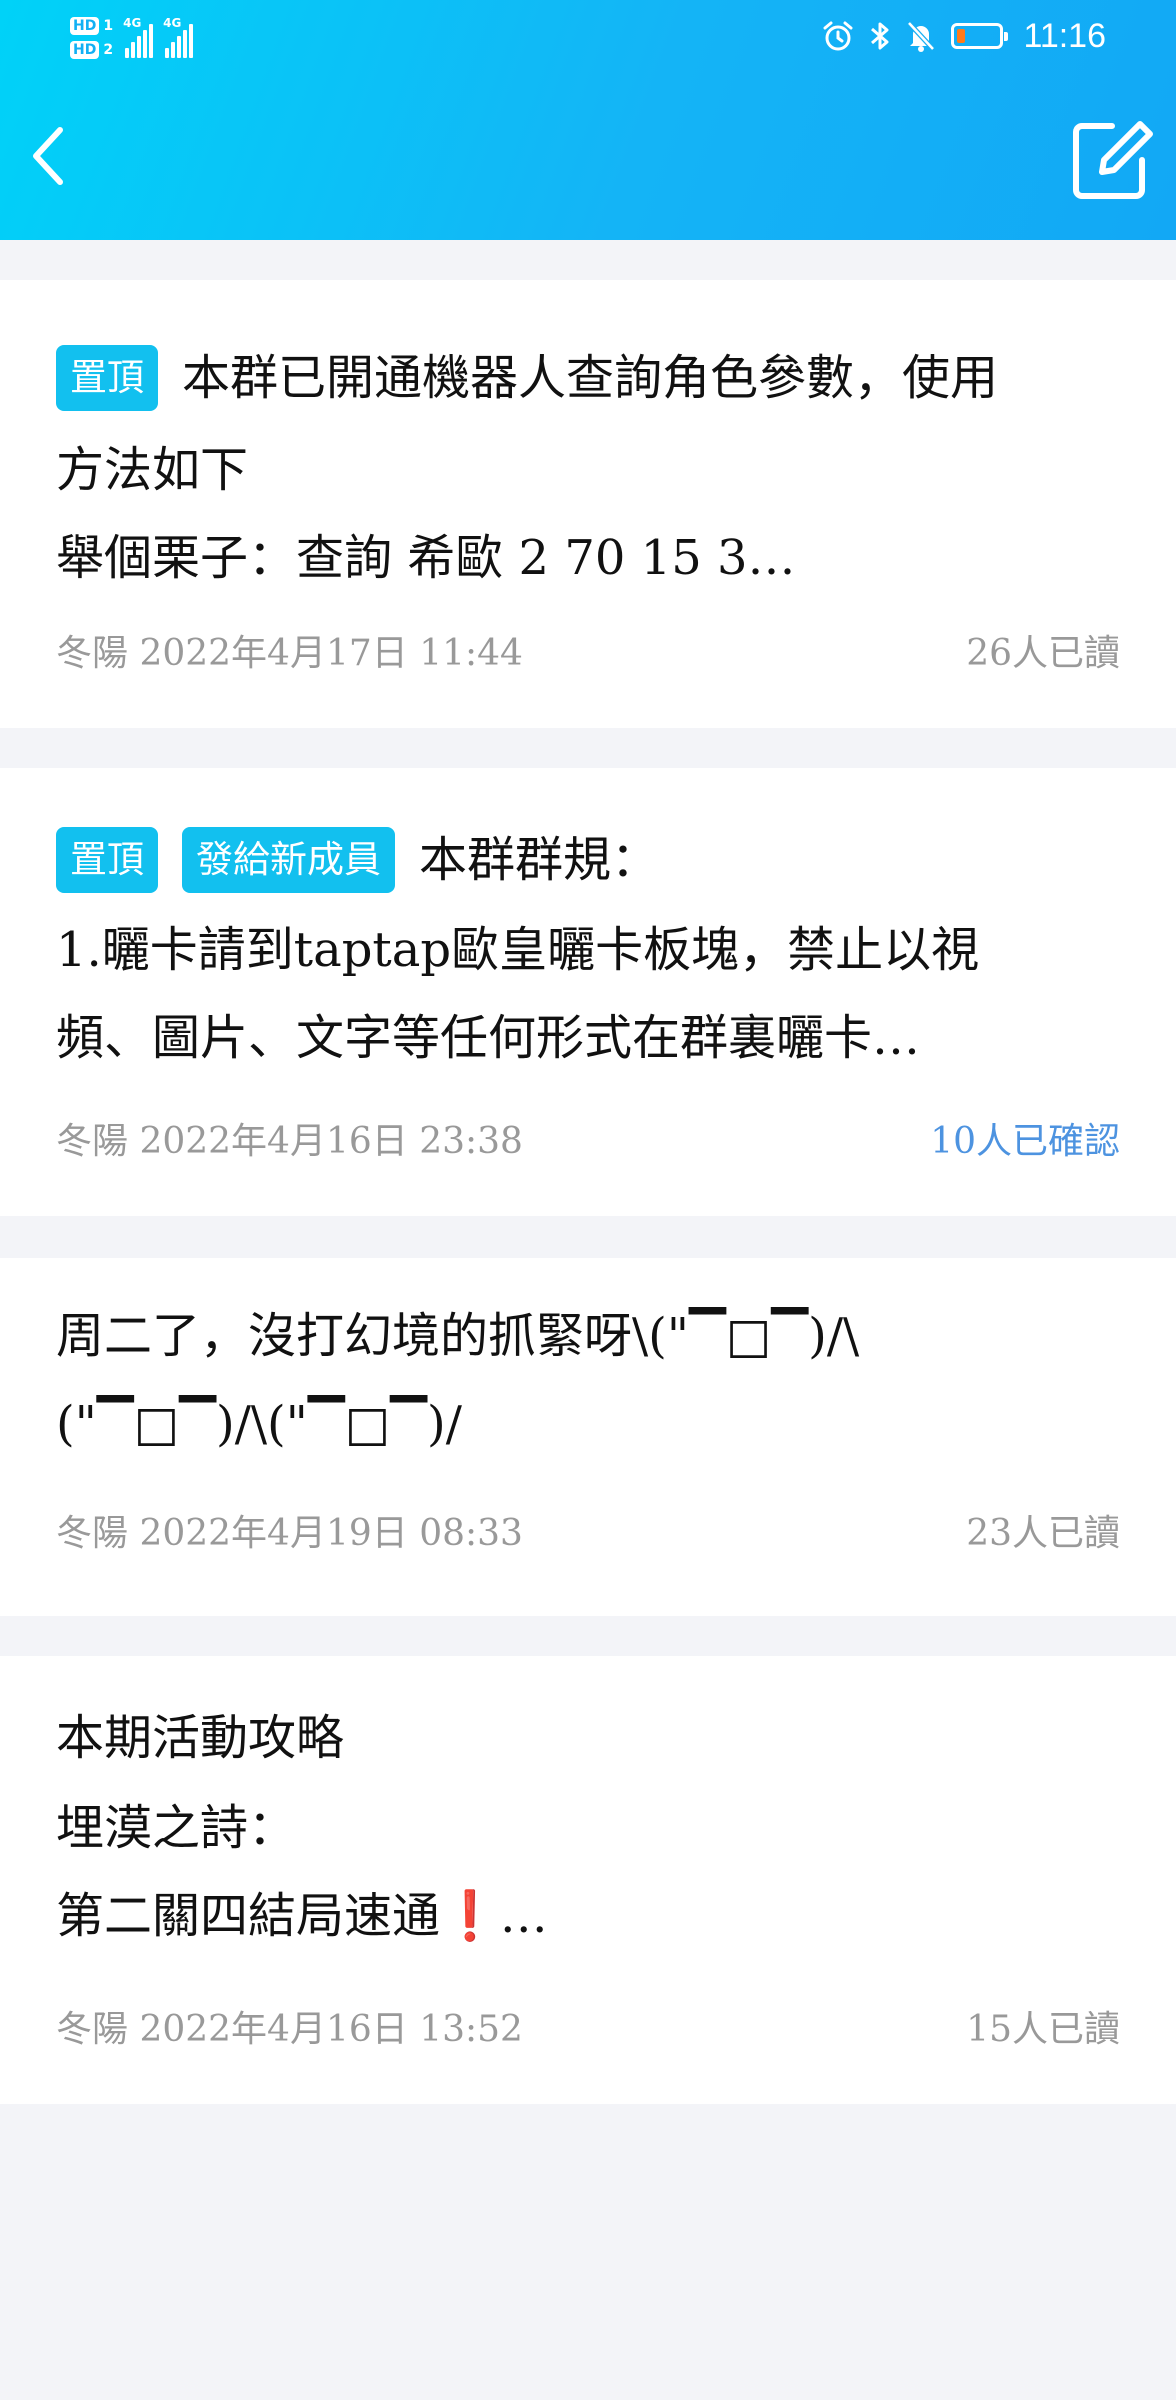 This screenshot has width=1176, height=2400. Describe the element at coordinates (132, 23) in the screenshot. I see `signal-1-label: 4G` at that location.